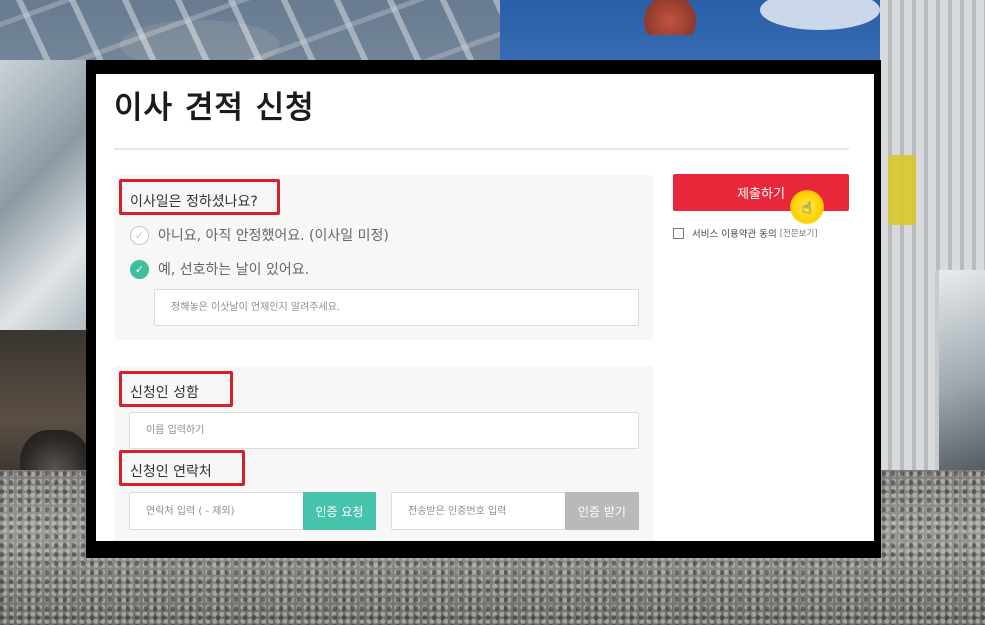 The image size is (985, 625). I want to click on verification-code-input, so click(478, 511).